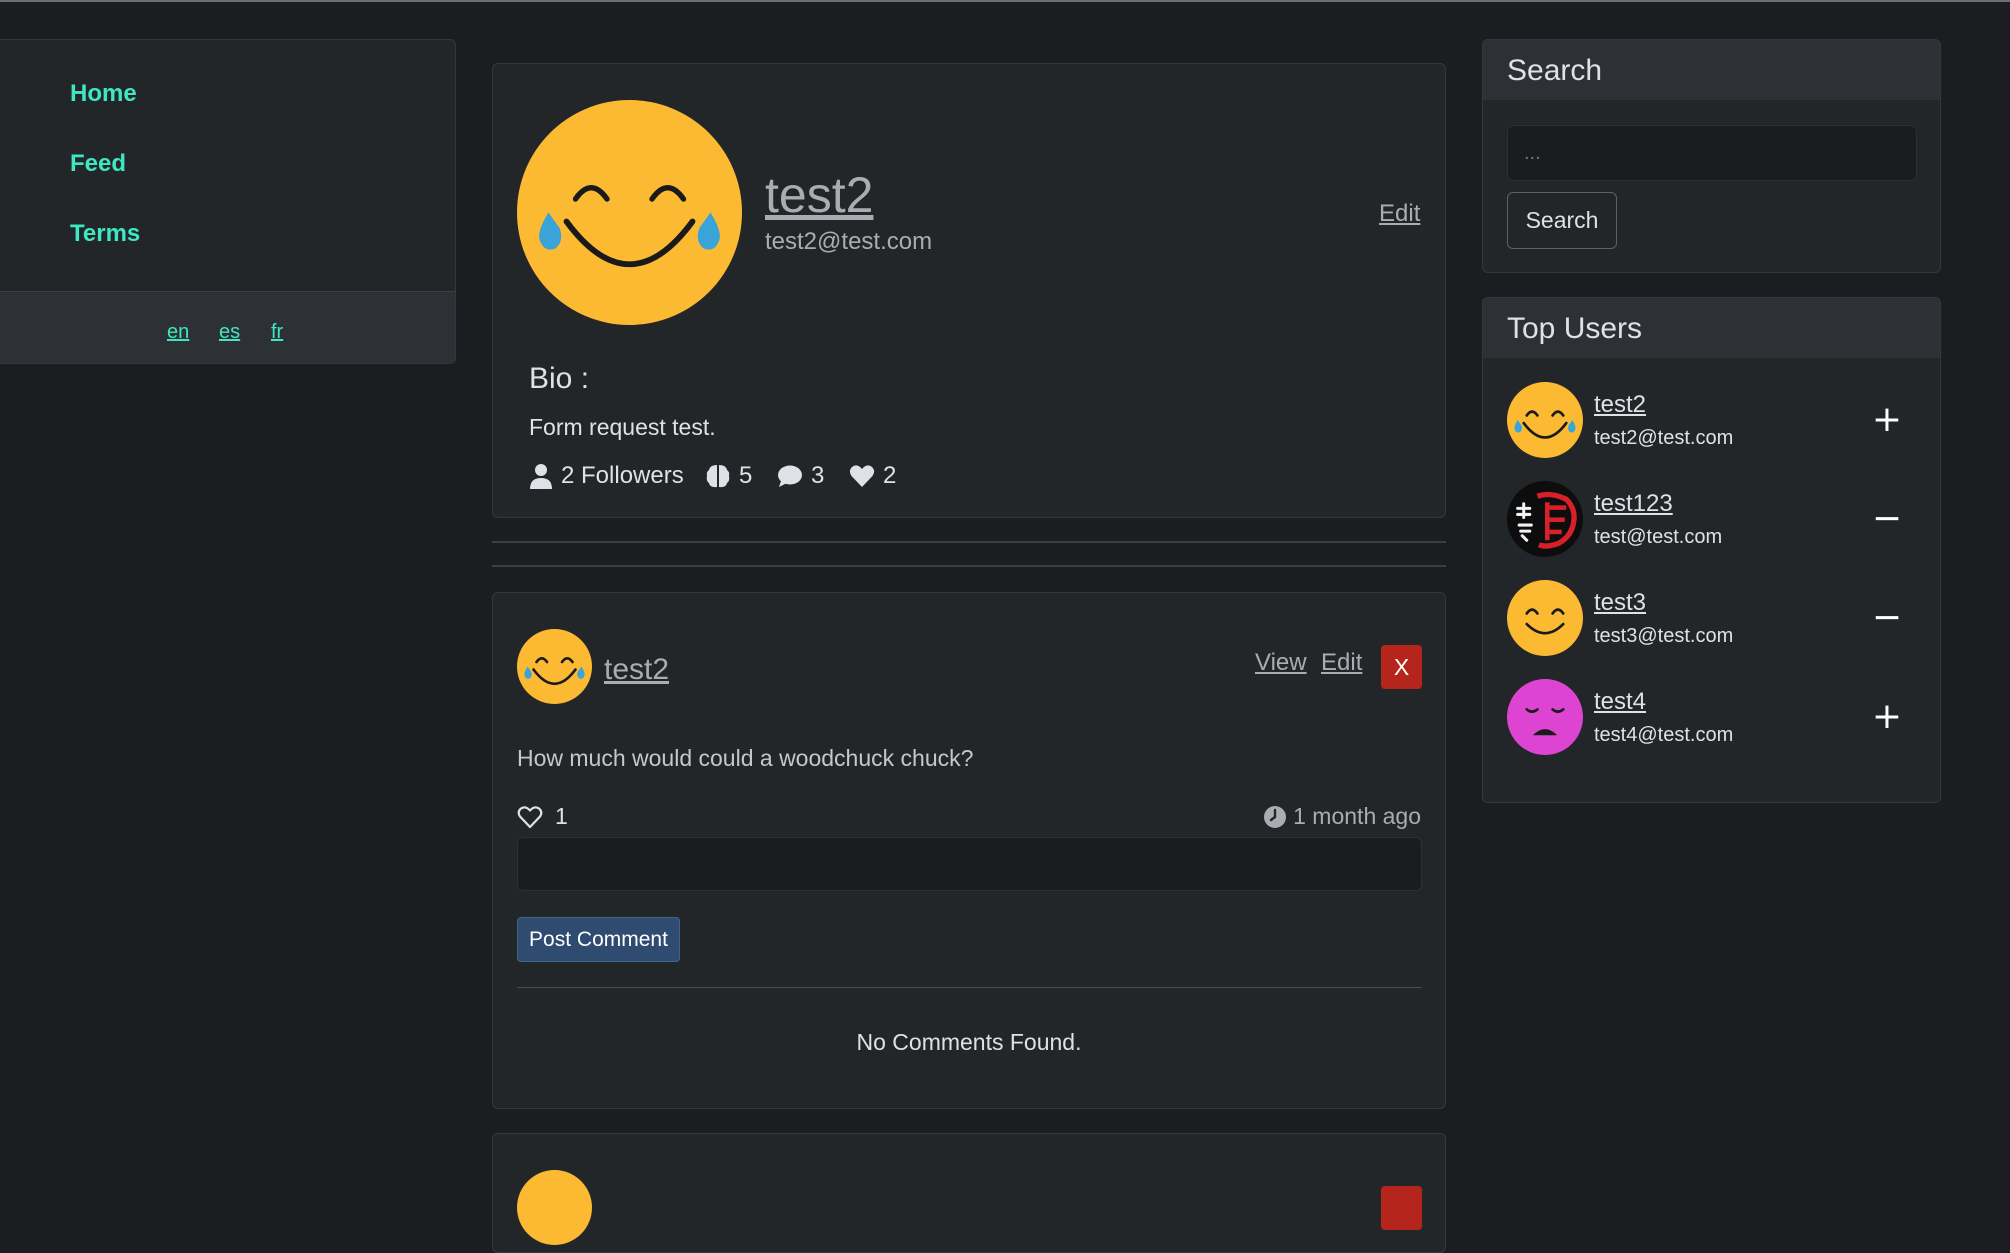  I want to click on post-comment-button: Post Comment, so click(598, 939).